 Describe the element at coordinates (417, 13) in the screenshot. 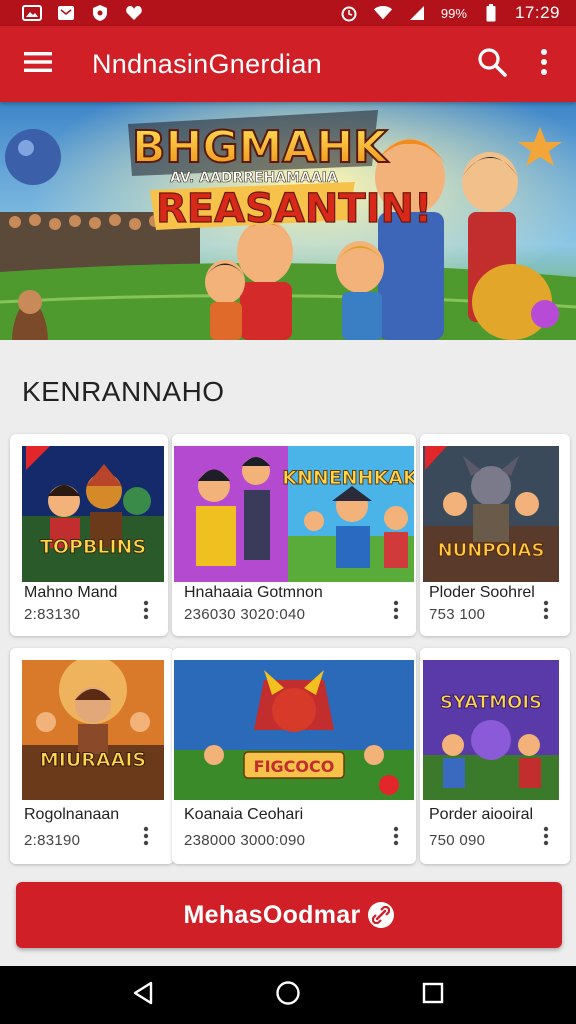

I see `signal-icon` at that location.